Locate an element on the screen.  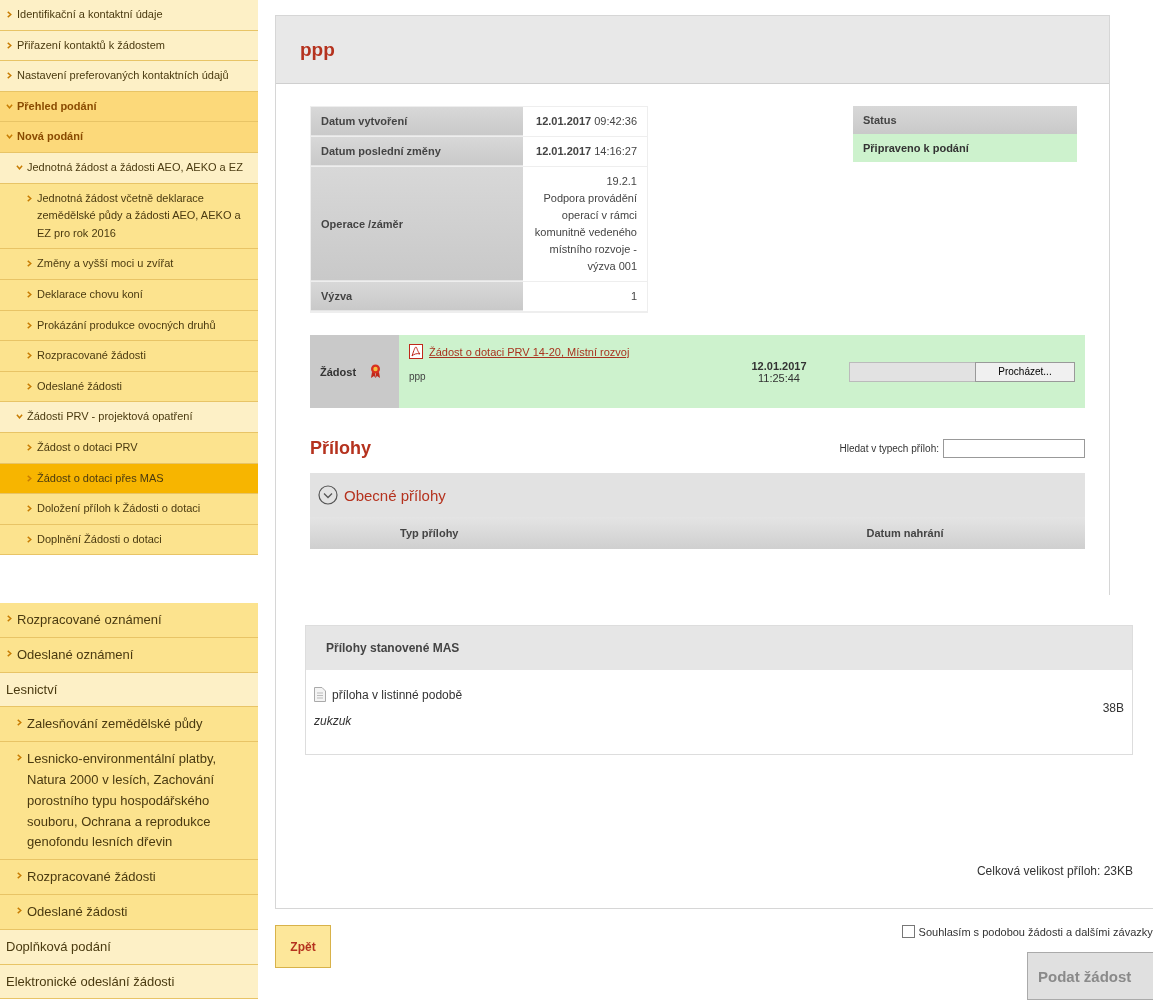
sidebar-item: Žádosti PRV - projektová opatření is located at coordinates (129, 417).